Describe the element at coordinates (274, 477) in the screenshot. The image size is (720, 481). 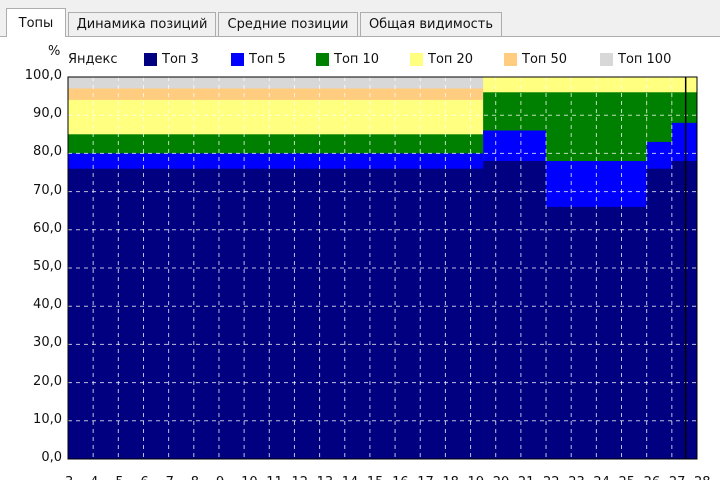
I see `x-tick-label: 11` at that location.